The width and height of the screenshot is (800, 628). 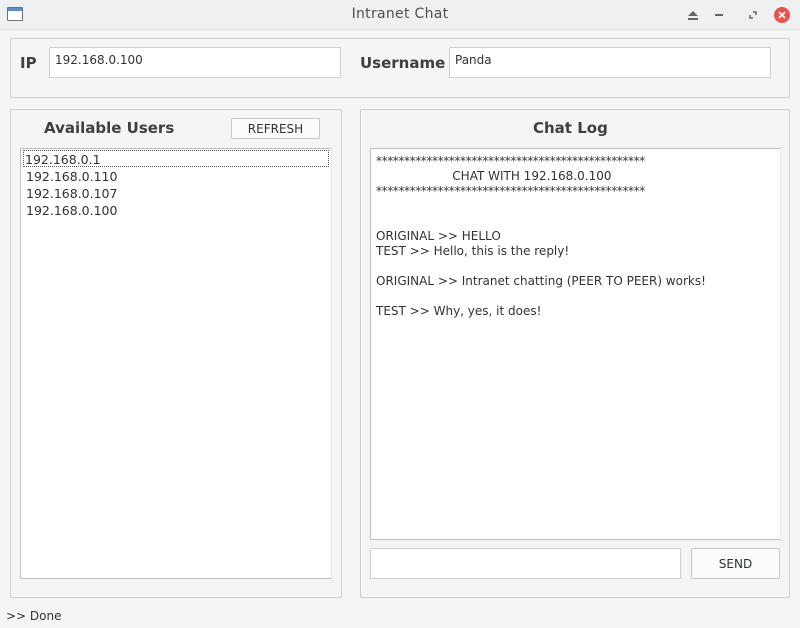 I want to click on window-title: Intranet Chat, so click(x=400, y=14).